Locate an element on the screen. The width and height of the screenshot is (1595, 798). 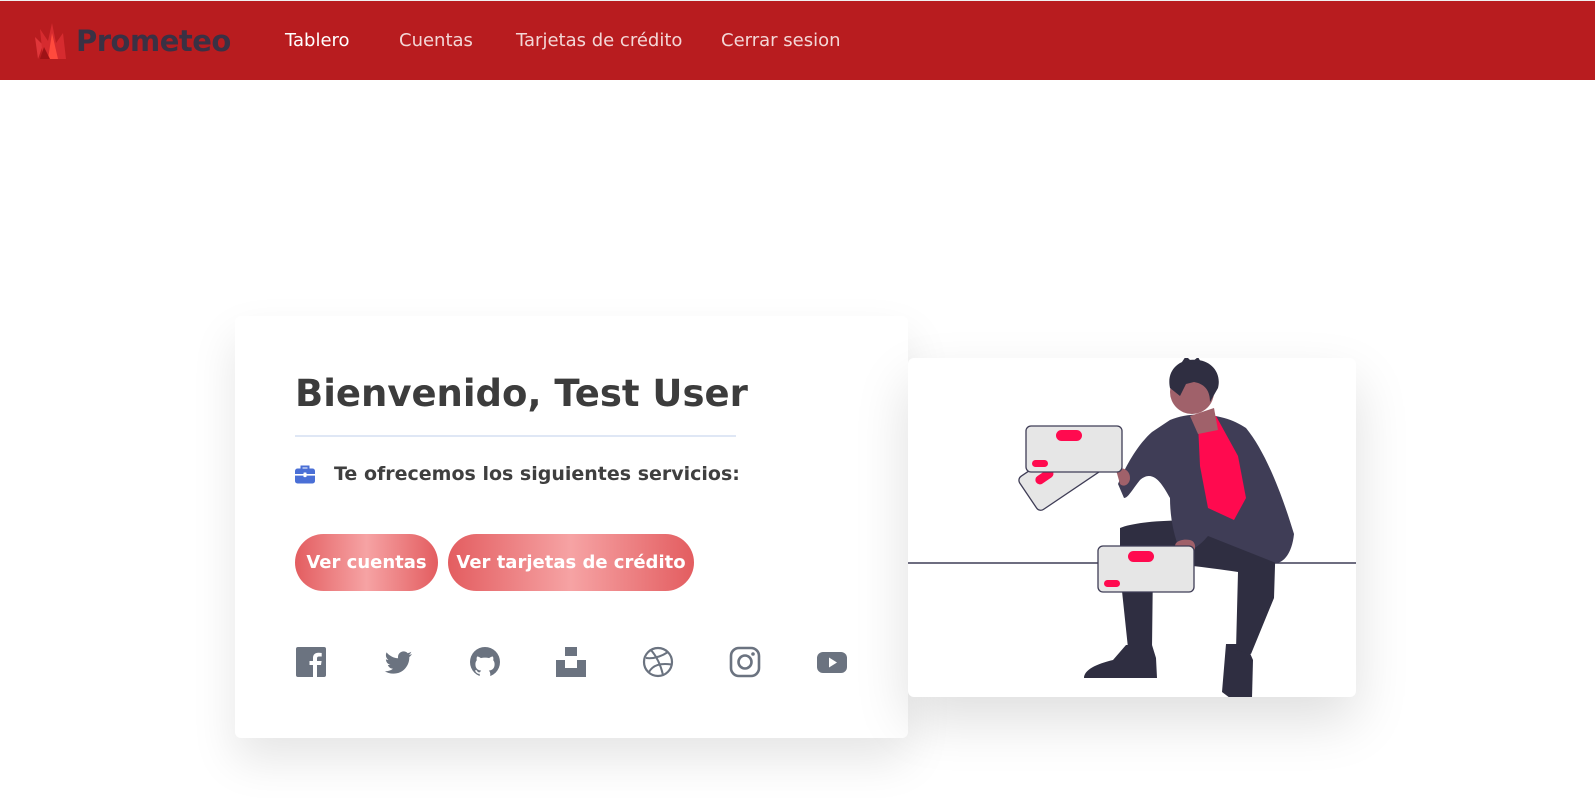
view-credit-cards-button: Ver tarjetas de crédito is located at coordinates (571, 562).